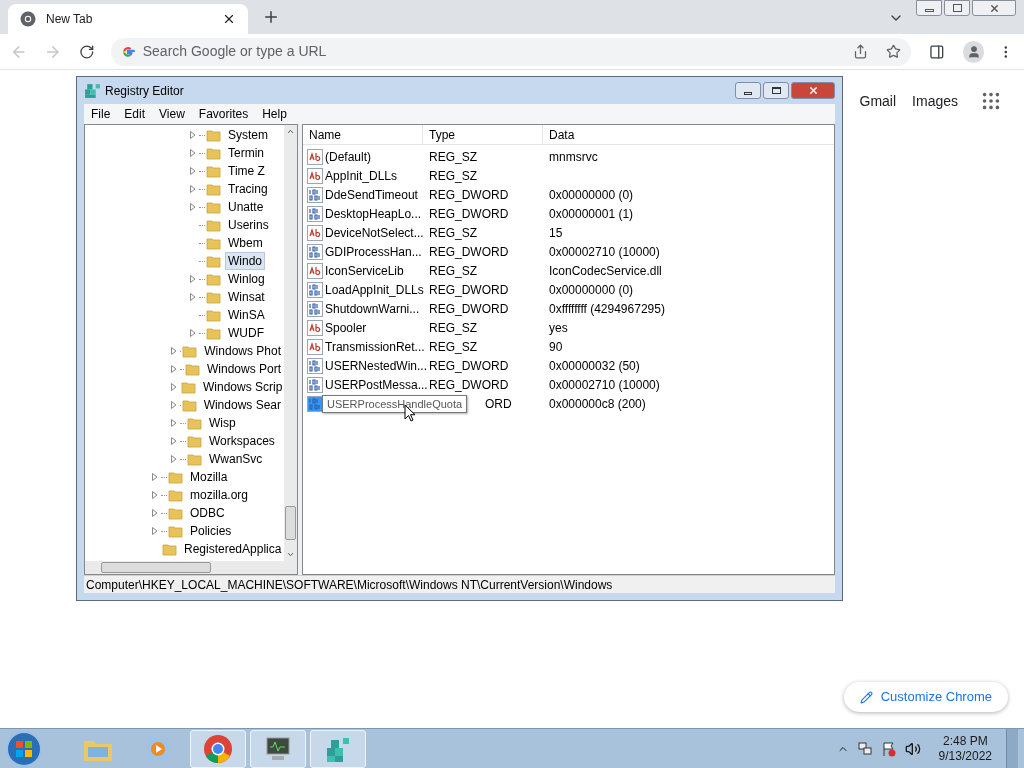  I want to click on restore-button, so click(957, 8).